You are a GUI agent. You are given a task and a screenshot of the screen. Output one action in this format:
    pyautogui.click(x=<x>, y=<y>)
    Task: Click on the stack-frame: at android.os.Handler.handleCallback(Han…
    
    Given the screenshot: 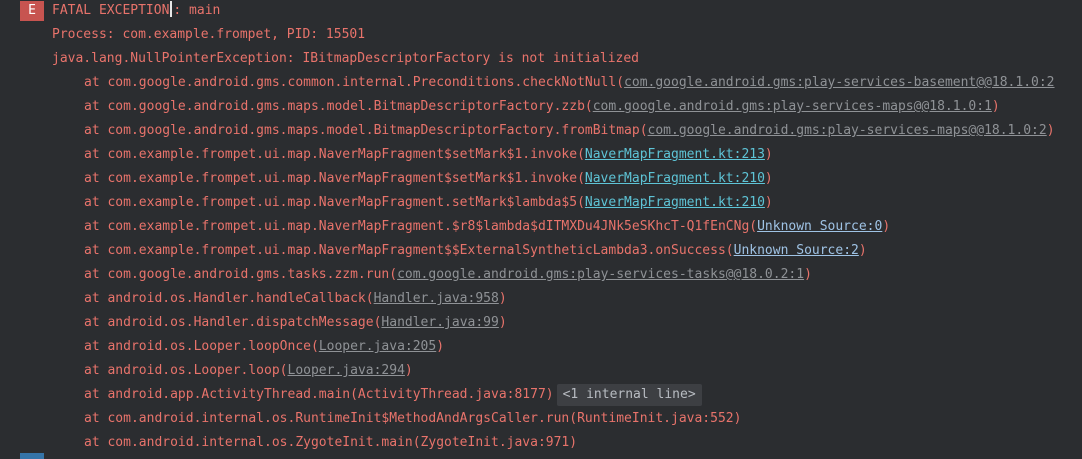 What is the action you would take?
    pyautogui.click(x=295, y=299)
    